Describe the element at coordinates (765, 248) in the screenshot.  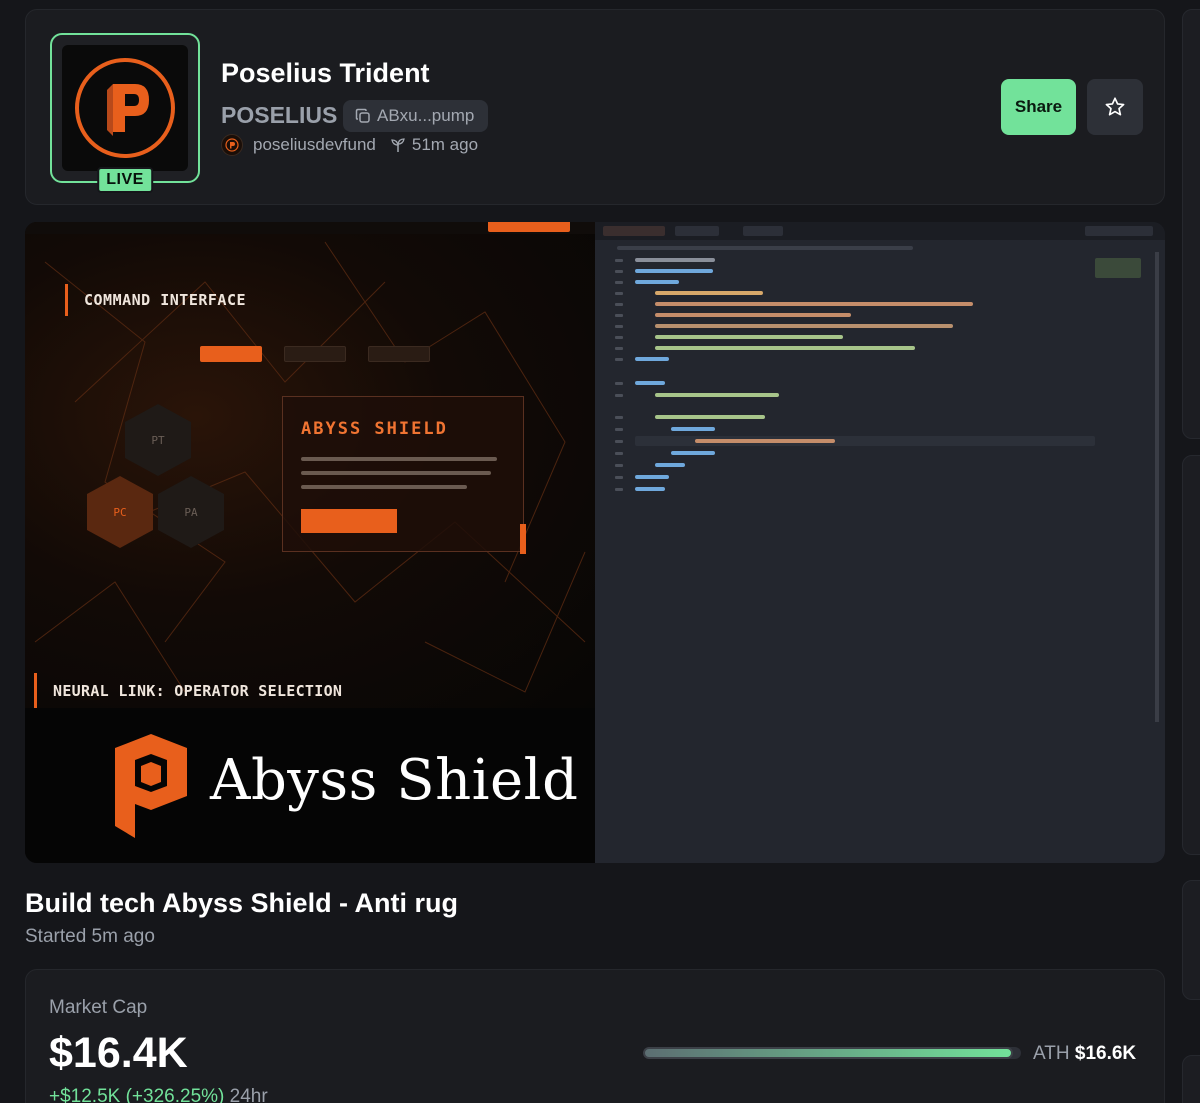
I see `editor-breadcrumb` at that location.